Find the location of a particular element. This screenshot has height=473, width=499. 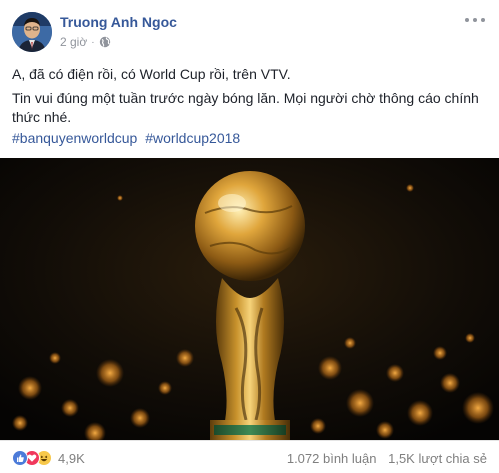

post-timestamp: 2 giờ is located at coordinates (73, 42).